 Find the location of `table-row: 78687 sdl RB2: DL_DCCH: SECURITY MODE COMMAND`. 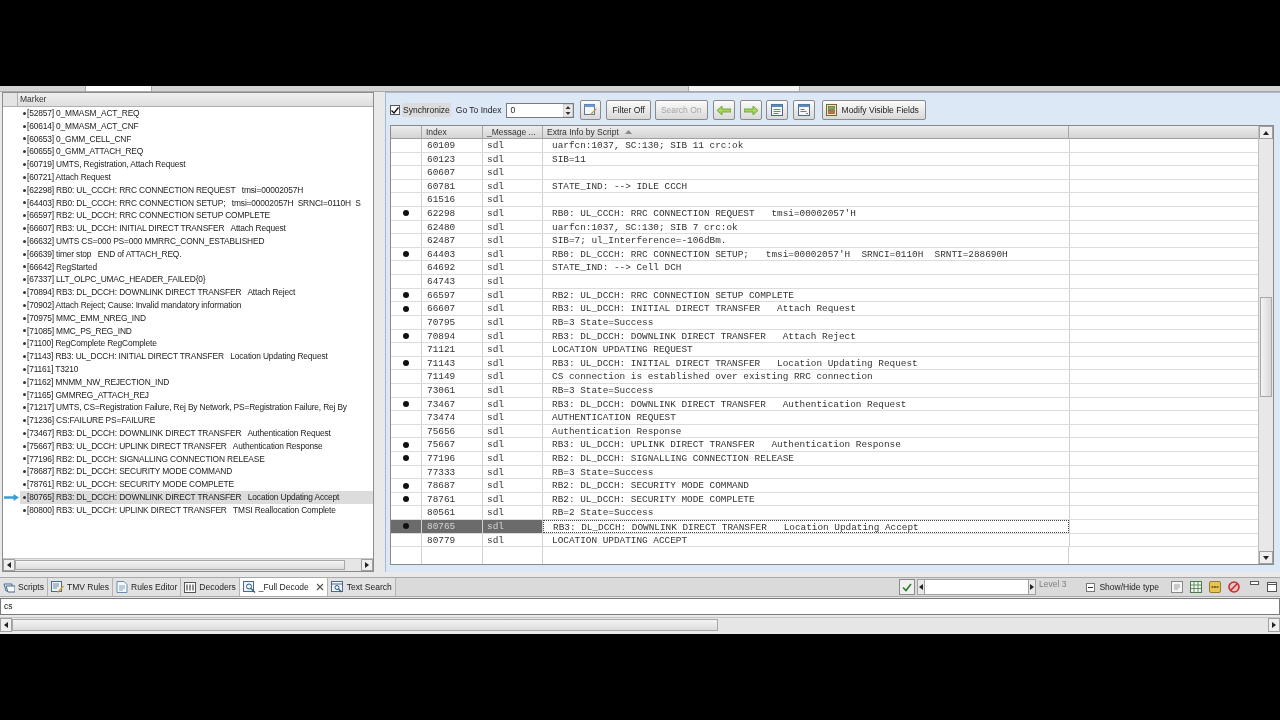

table-row: 78687 sdl RB2: DL_DCCH: SECURITY MODE COMMAND is located at coordinates (824, 486).